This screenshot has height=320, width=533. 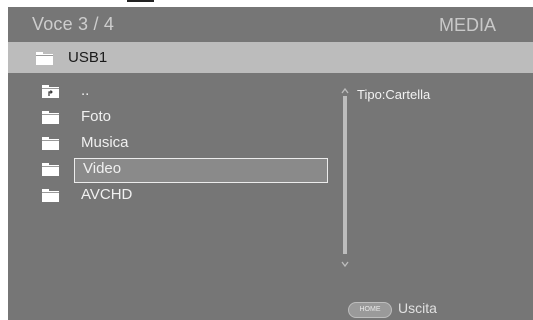 I want to click on list-item-label: AVCHD, so click(x=107, y=194).